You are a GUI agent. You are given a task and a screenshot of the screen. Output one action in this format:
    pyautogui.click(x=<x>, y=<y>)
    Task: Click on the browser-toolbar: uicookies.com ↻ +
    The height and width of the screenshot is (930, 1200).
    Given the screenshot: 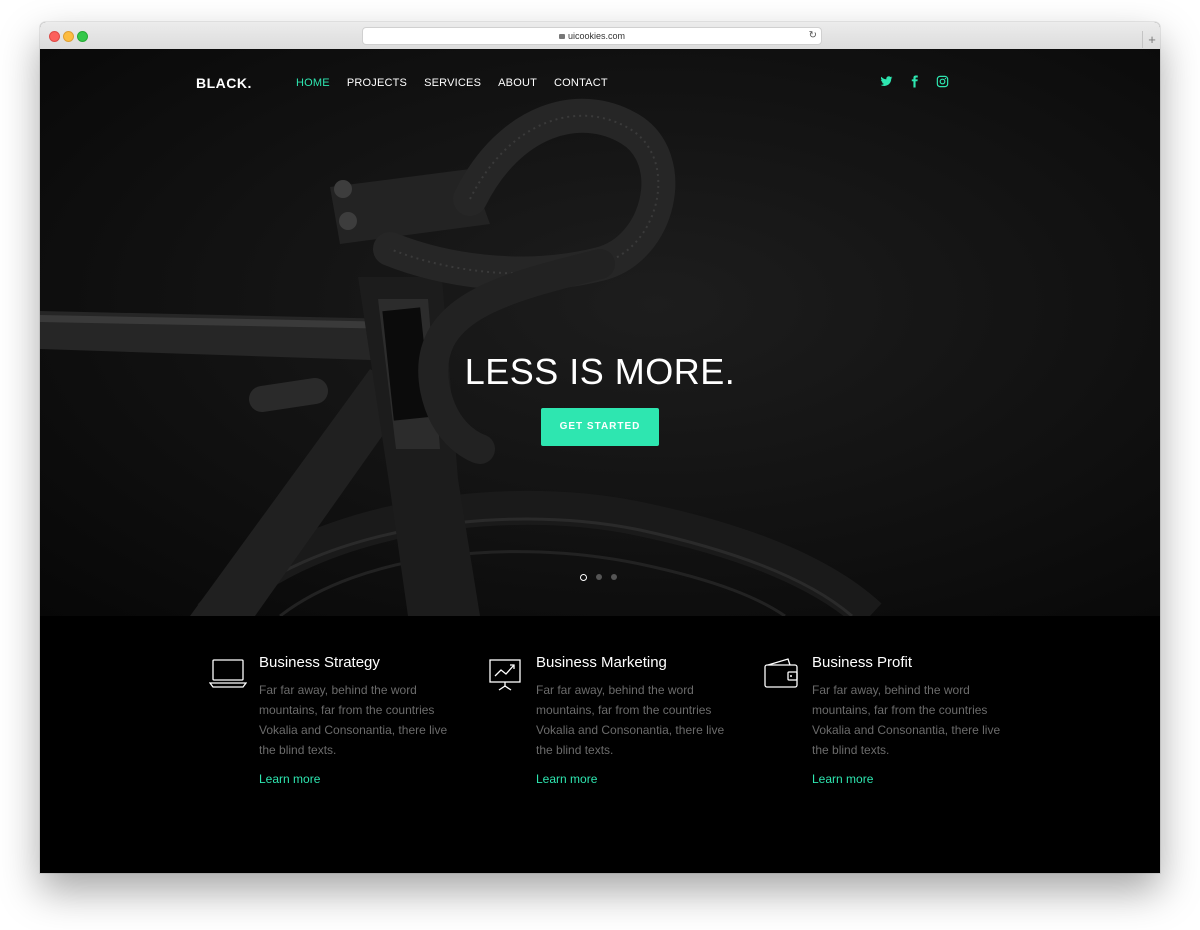 What is the action you would take?
    pyautogui.click(x=600, y=36)
    